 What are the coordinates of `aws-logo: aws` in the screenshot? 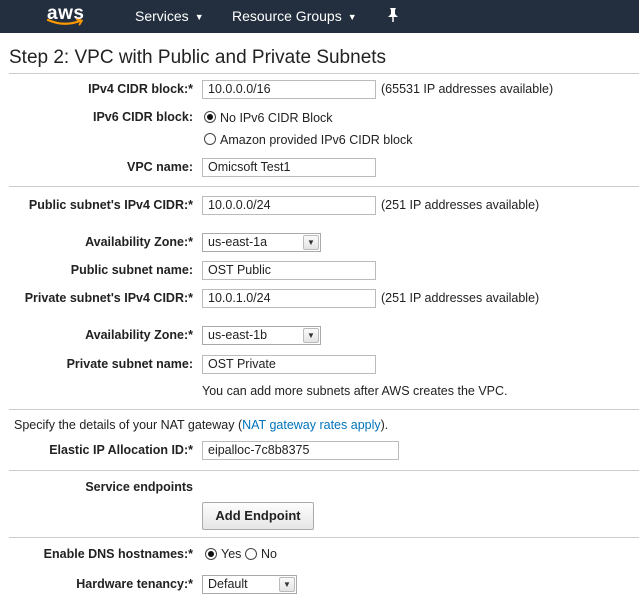 It's located at (67, 16).